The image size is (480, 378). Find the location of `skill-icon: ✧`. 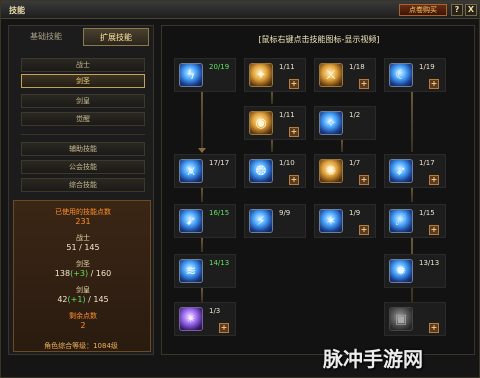

skill-icon: ✧ is located at coordinates (331, 123).